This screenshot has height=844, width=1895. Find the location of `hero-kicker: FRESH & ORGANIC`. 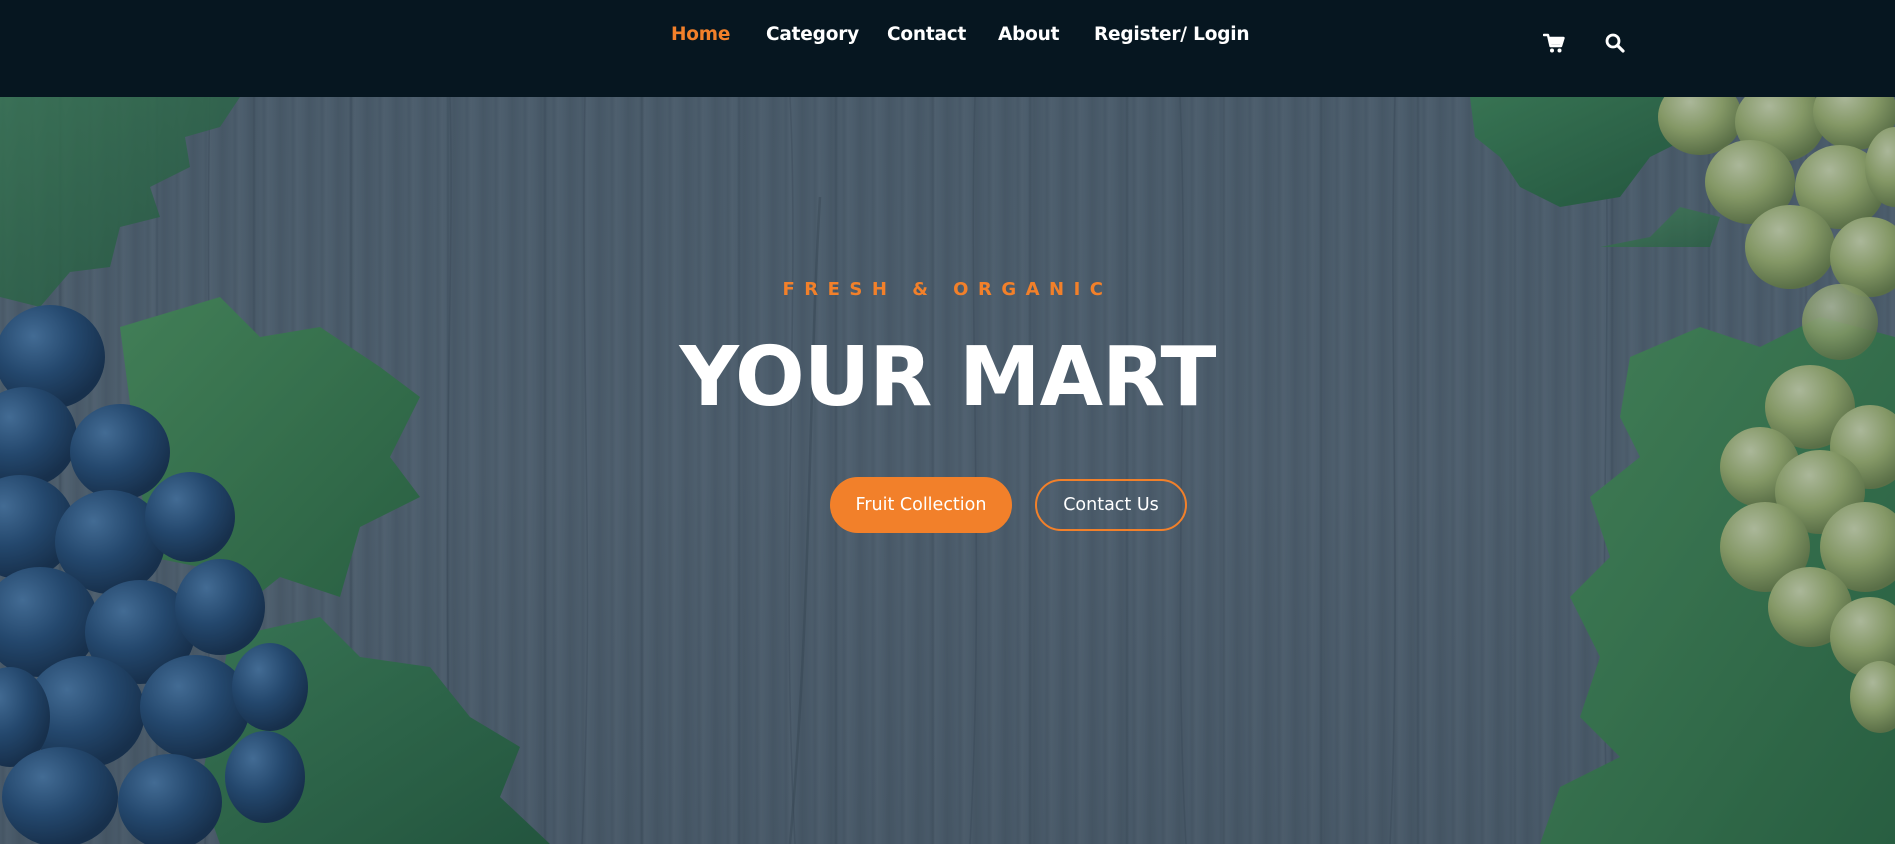

hero-kicker: FRESH & ORGANIC is located at coordinates (947, 289).